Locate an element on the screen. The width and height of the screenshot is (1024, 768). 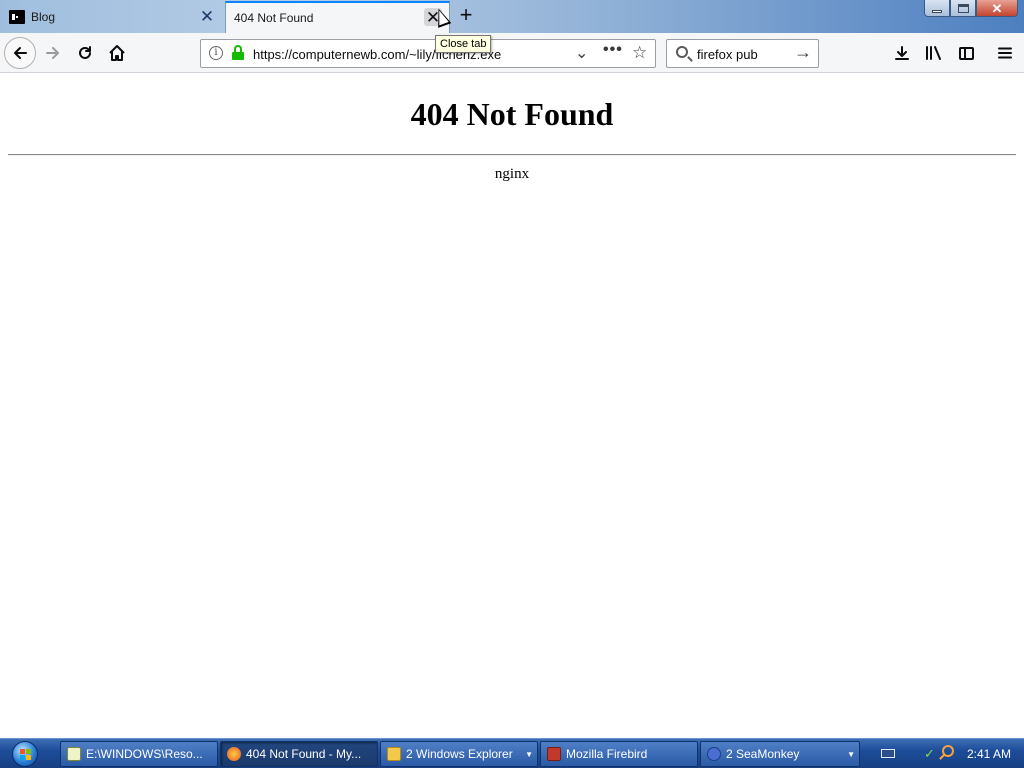
hamburger-menu-icon is located at coordinates (1005, 53).